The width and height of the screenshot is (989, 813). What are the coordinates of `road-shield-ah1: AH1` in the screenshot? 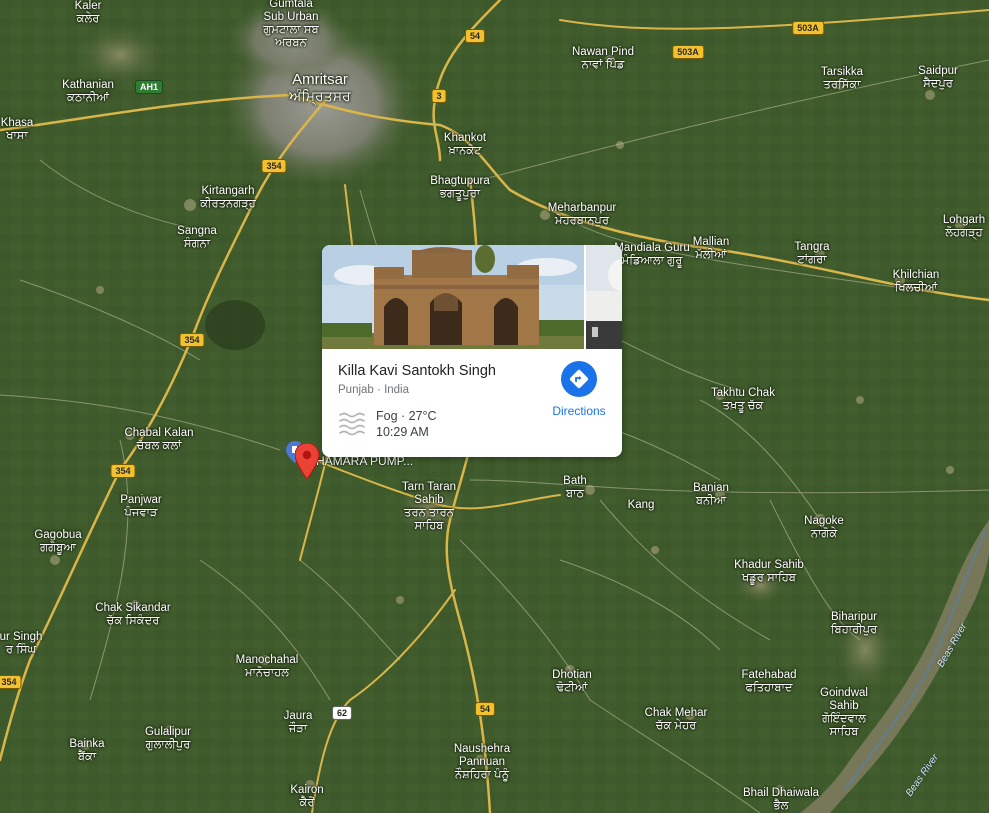 It's located at (149, 87).